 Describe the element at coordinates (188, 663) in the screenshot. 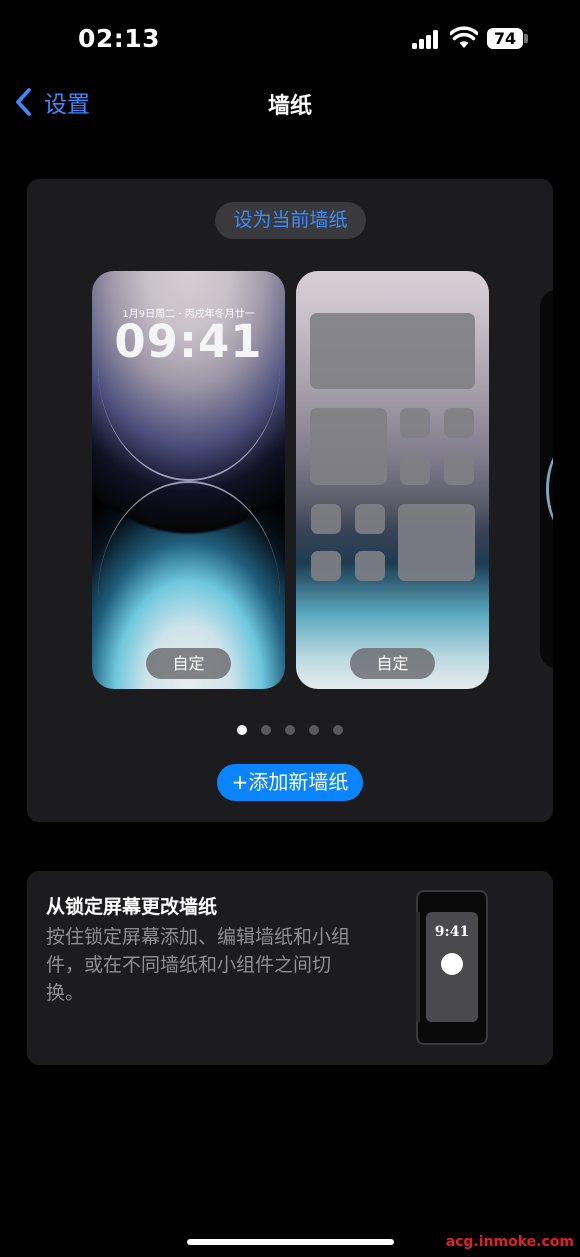

I see `customize-lock-button: 自定` at that location.